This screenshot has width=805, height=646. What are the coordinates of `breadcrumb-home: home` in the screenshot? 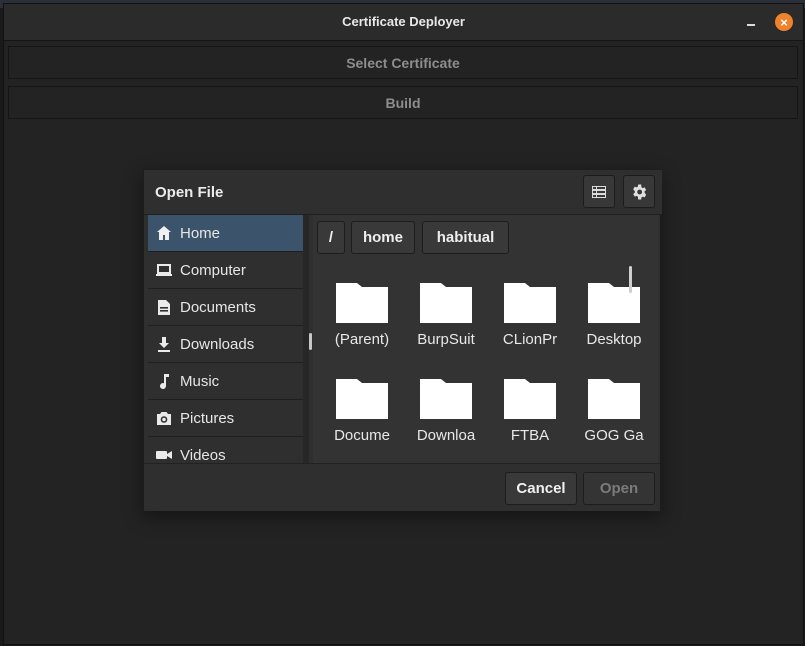 It's located at (383, 237).